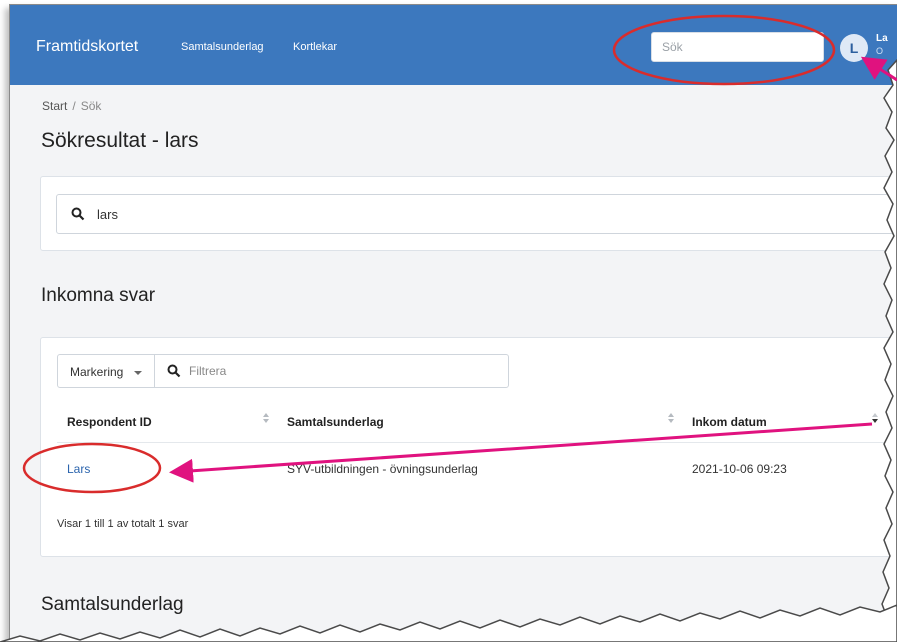 The width and height of the screenshot is (897, 642). What do you see at coordinates (739, 469) in the screenshot?
I see `table-cell-date: 2021-10-06 09:23` at bounding box center [739, 469].